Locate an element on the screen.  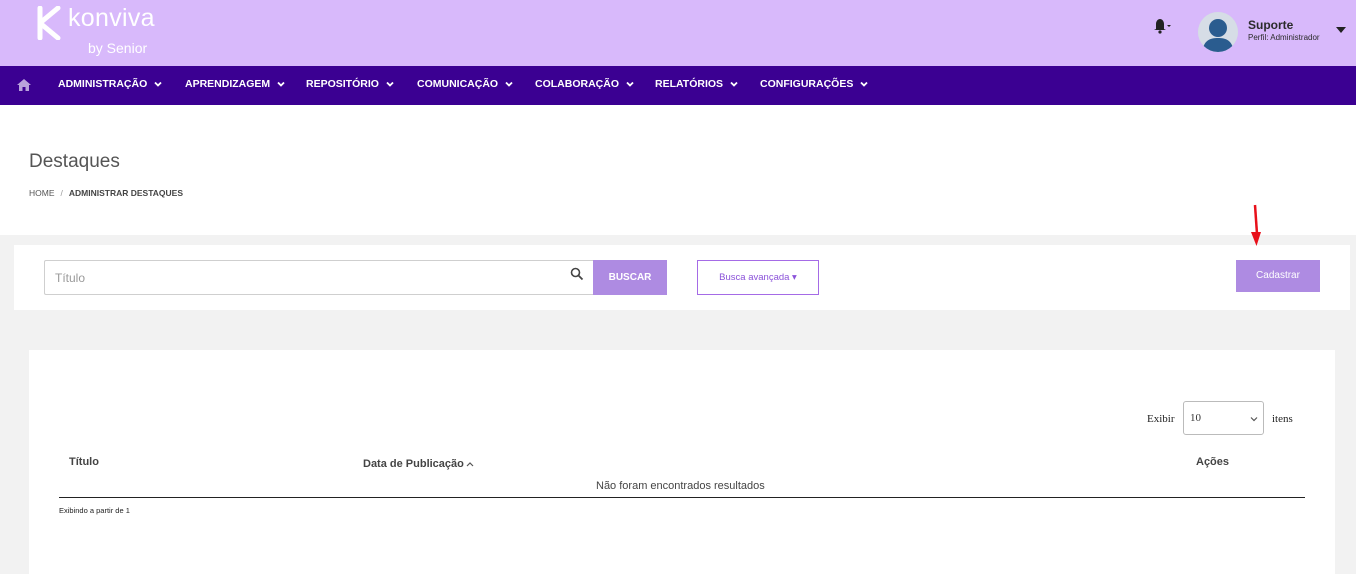
user-role: Perfil: Administrador is located at coordinates (1284, 37).